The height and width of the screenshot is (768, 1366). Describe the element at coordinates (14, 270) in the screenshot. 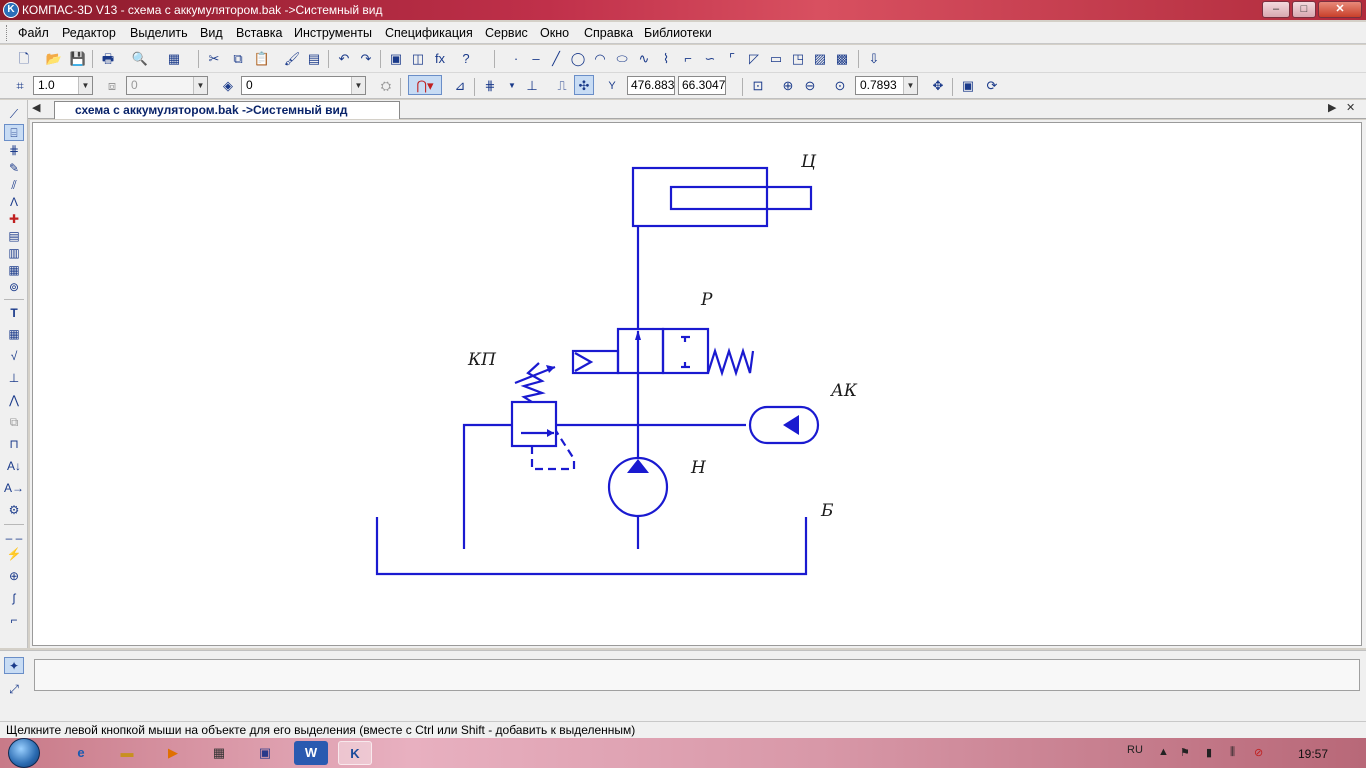

I see `report-icon: ▦` at that location.